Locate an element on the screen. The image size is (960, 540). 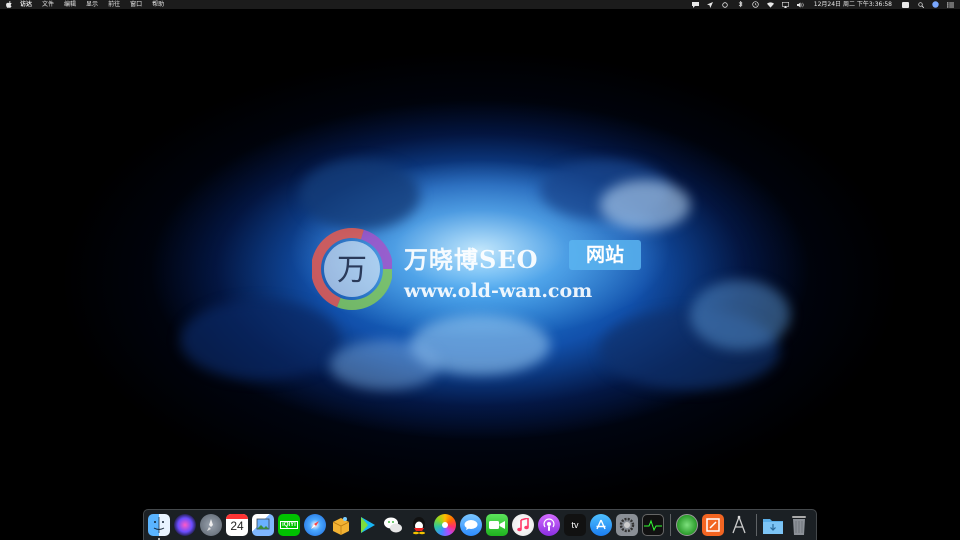
time-machine-icon is located at coordinates (755, 4).